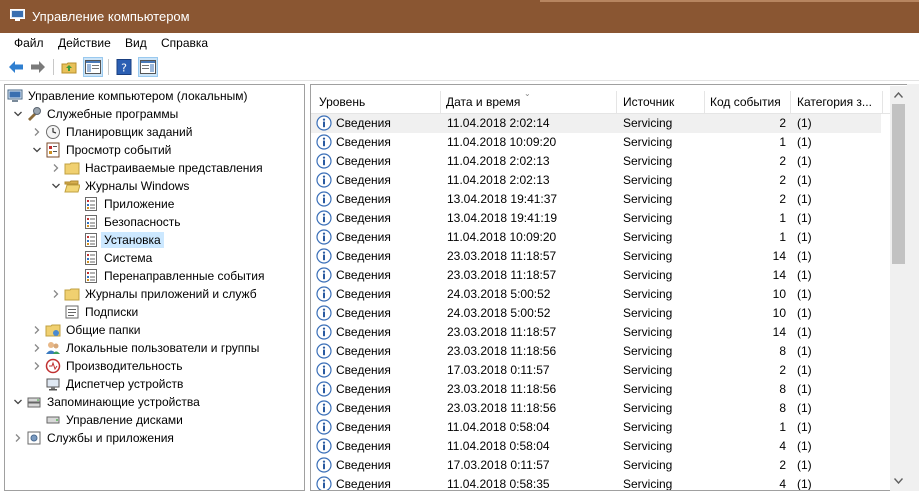 Image resolution: width=919 pixels, height=491 pixels. I want to click on scroll-down-button, so click(898, 480).